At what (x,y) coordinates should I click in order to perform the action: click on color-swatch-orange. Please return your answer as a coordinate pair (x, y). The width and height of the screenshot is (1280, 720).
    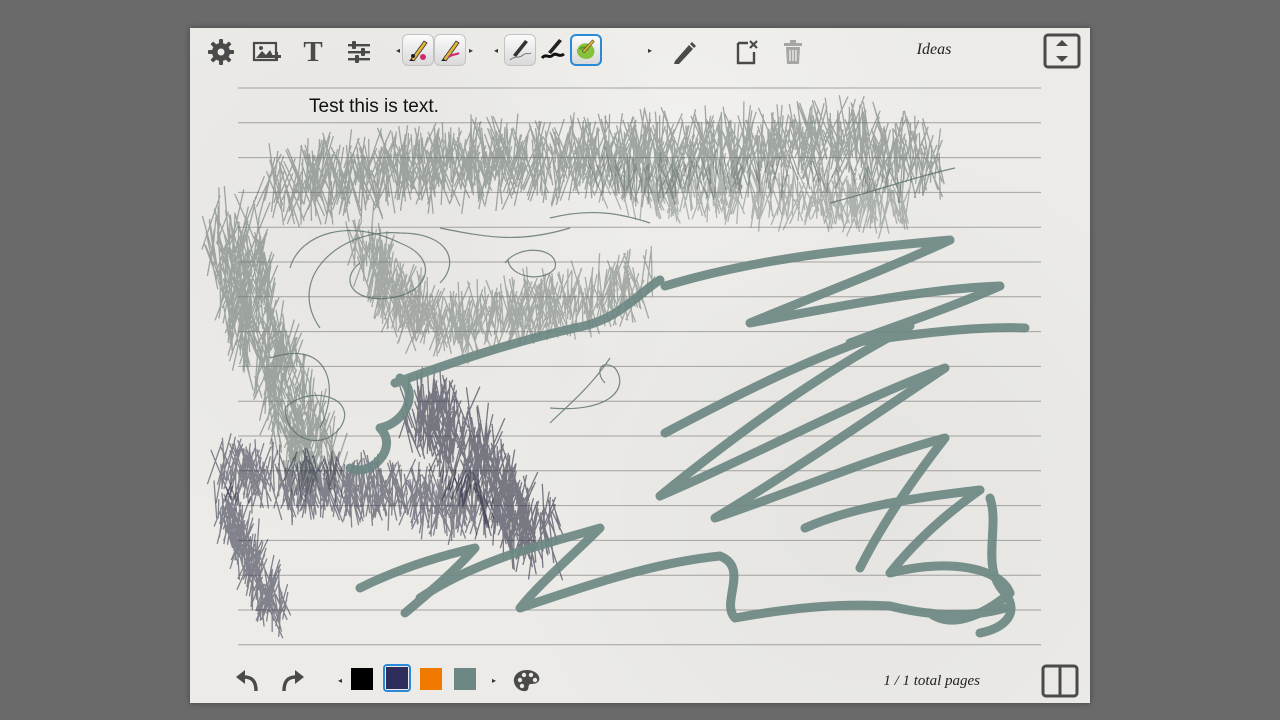
    Looking at the image, I should click on (431, 679).